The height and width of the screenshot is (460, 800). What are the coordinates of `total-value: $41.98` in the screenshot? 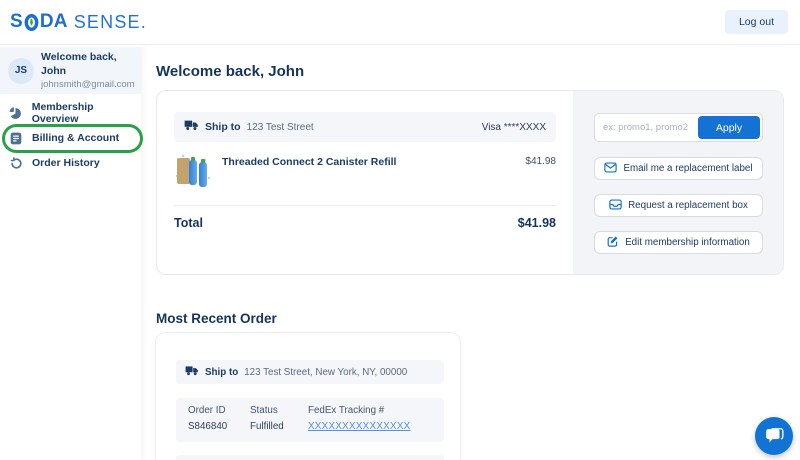 It's located at (536, 223).